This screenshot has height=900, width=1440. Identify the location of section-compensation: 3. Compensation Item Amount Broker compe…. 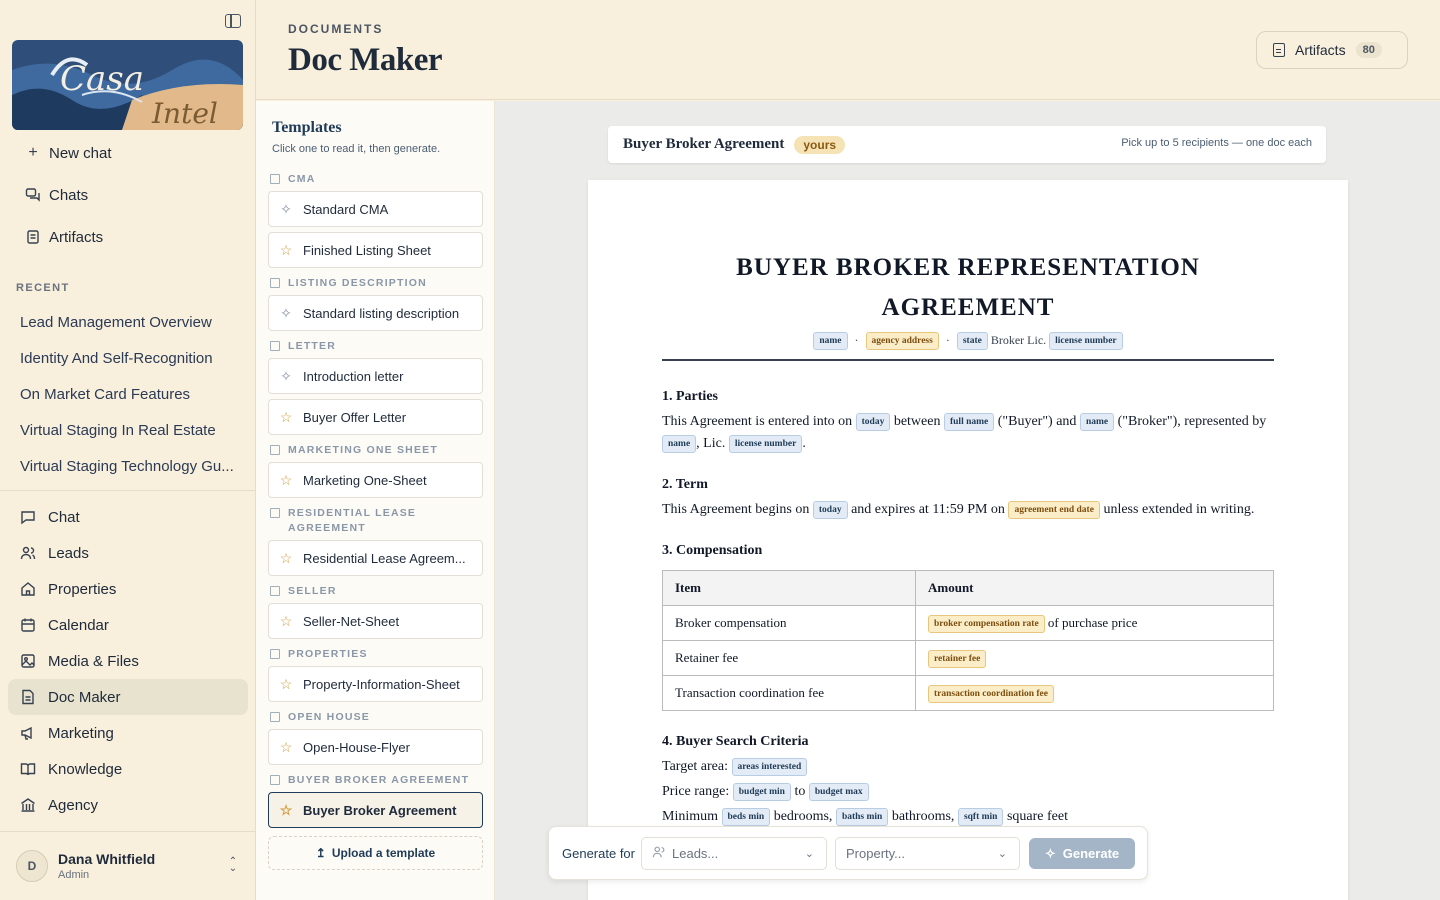
(968, 625).